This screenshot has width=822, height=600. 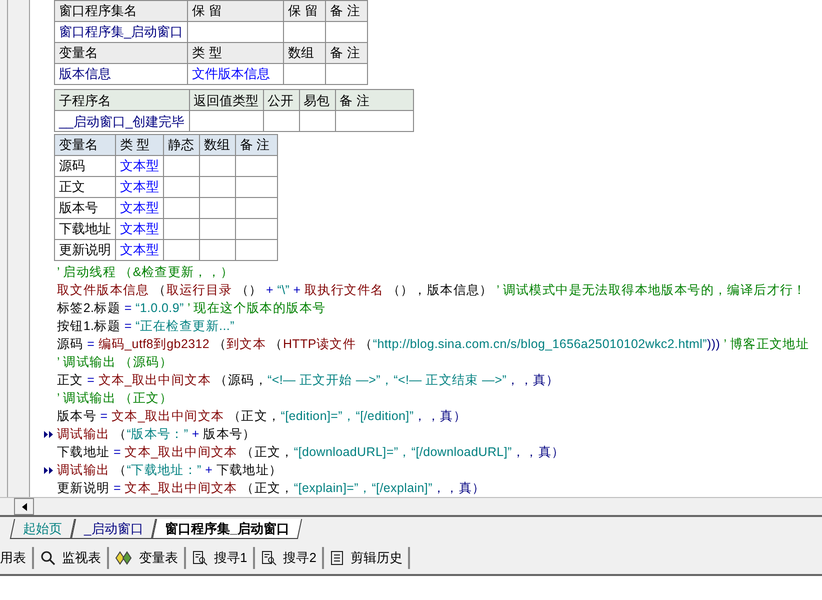 I want to click on table-header-cell: 静态, so click(x=182, y=145).